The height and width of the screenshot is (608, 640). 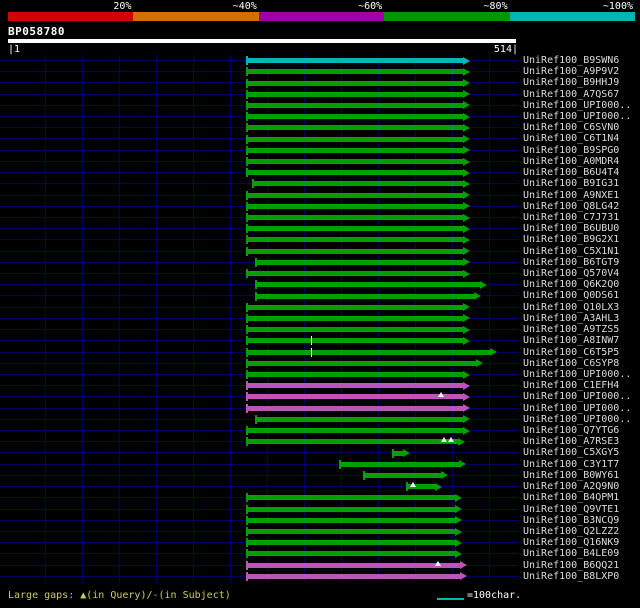 I want to click on hit-label: UniRef100_Q7YTG6, so click(x=571, y=430).